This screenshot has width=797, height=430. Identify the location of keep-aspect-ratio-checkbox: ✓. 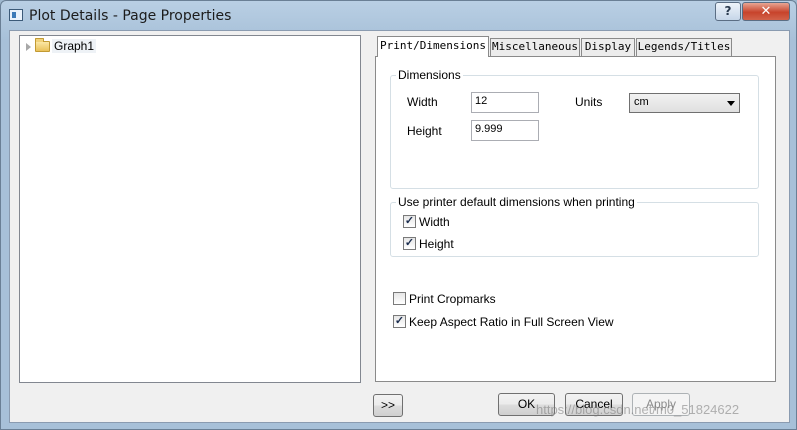
(399, 321).